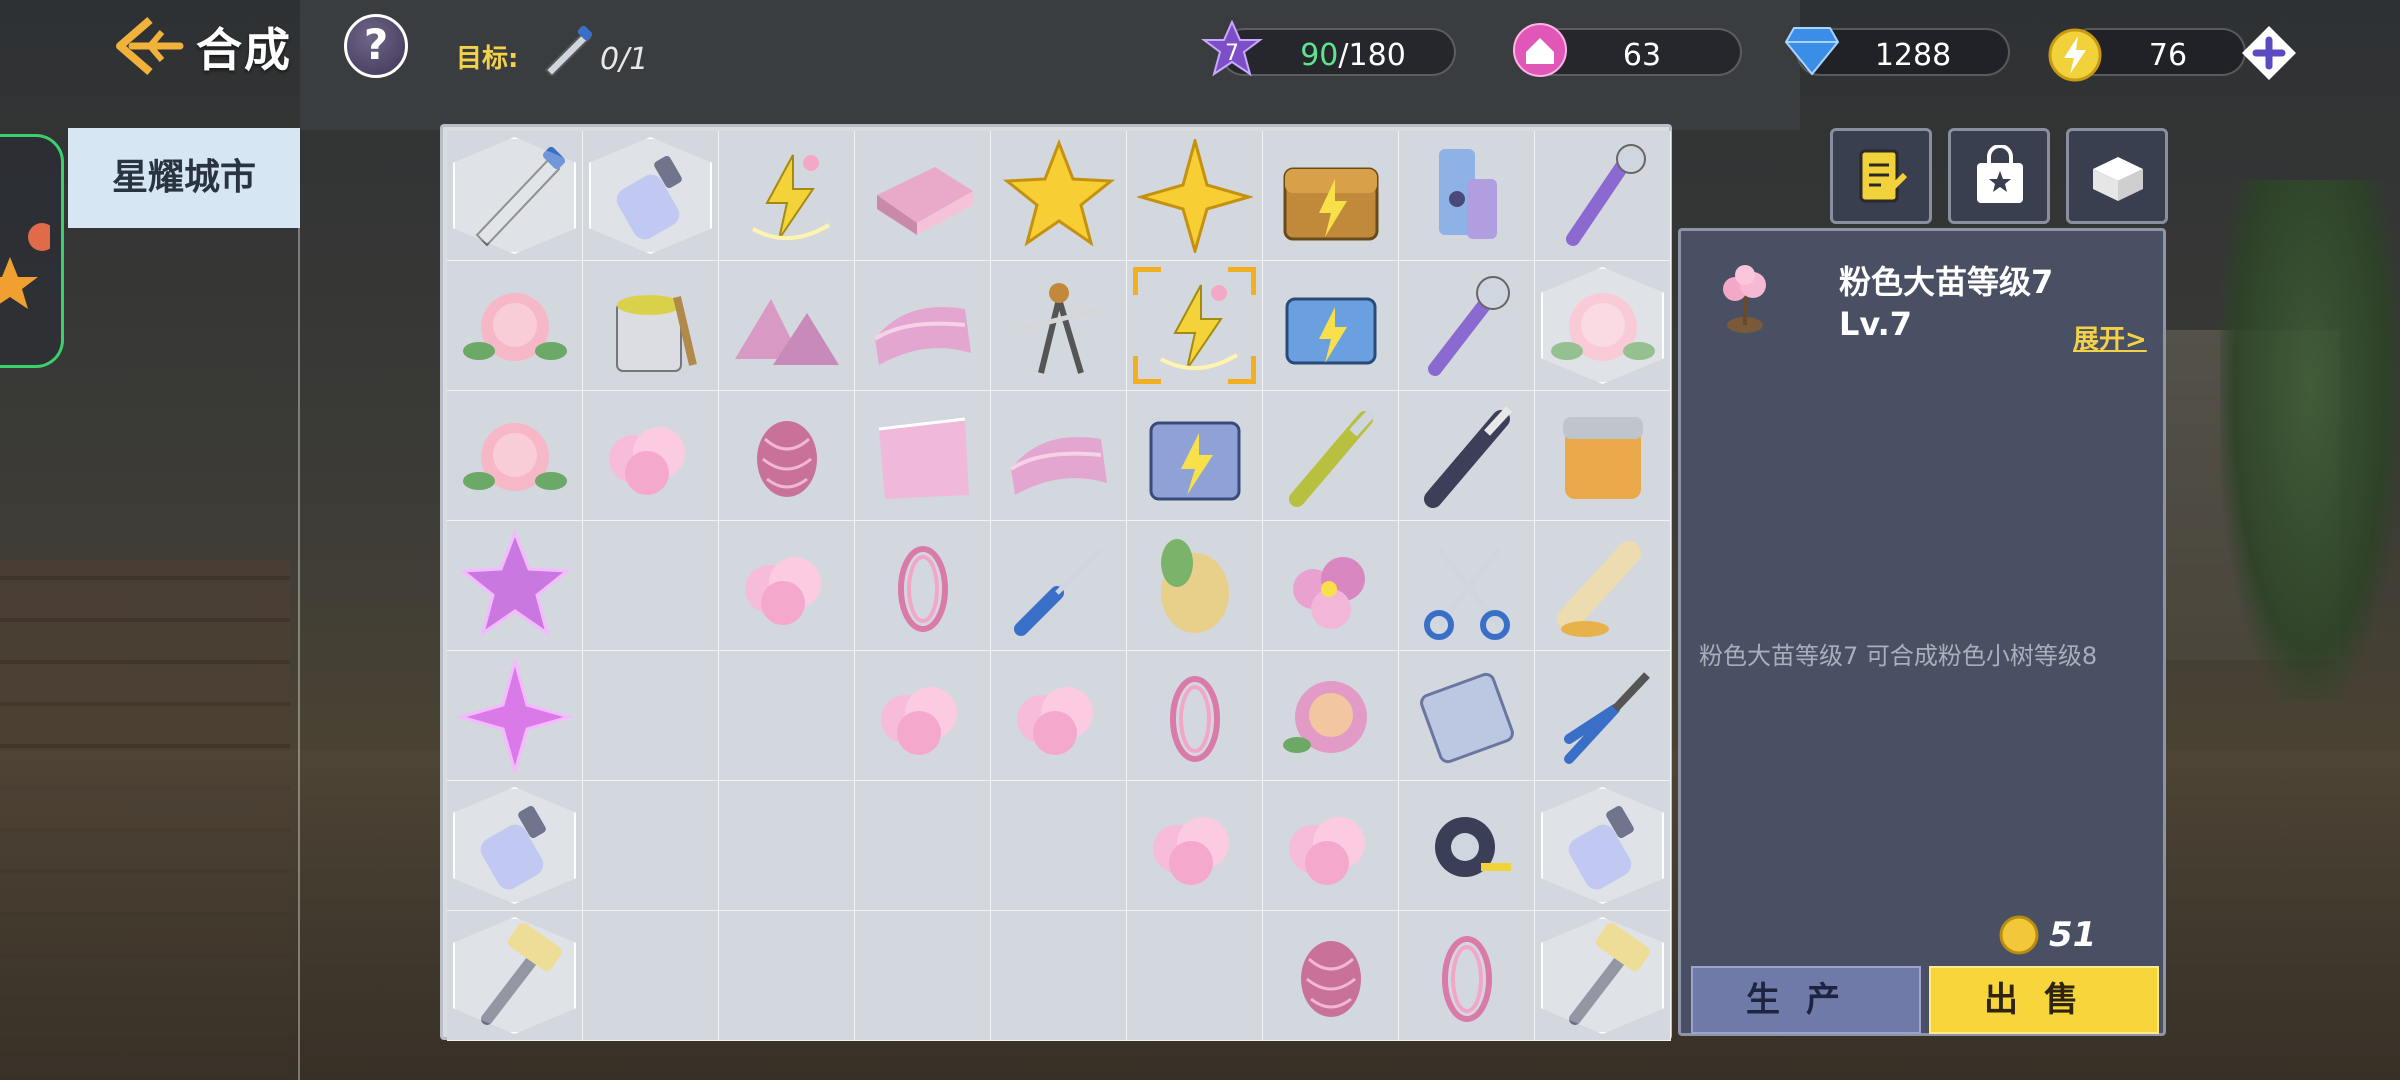 This screenshot has width=2400, height=1080. I want to click on pink-mountain-icon, so click(787, 332).